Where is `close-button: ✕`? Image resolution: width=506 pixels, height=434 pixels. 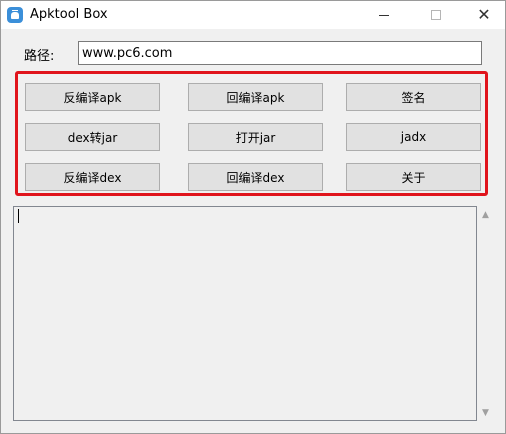 close-button: ✕ is located at coordinates (484, 15).